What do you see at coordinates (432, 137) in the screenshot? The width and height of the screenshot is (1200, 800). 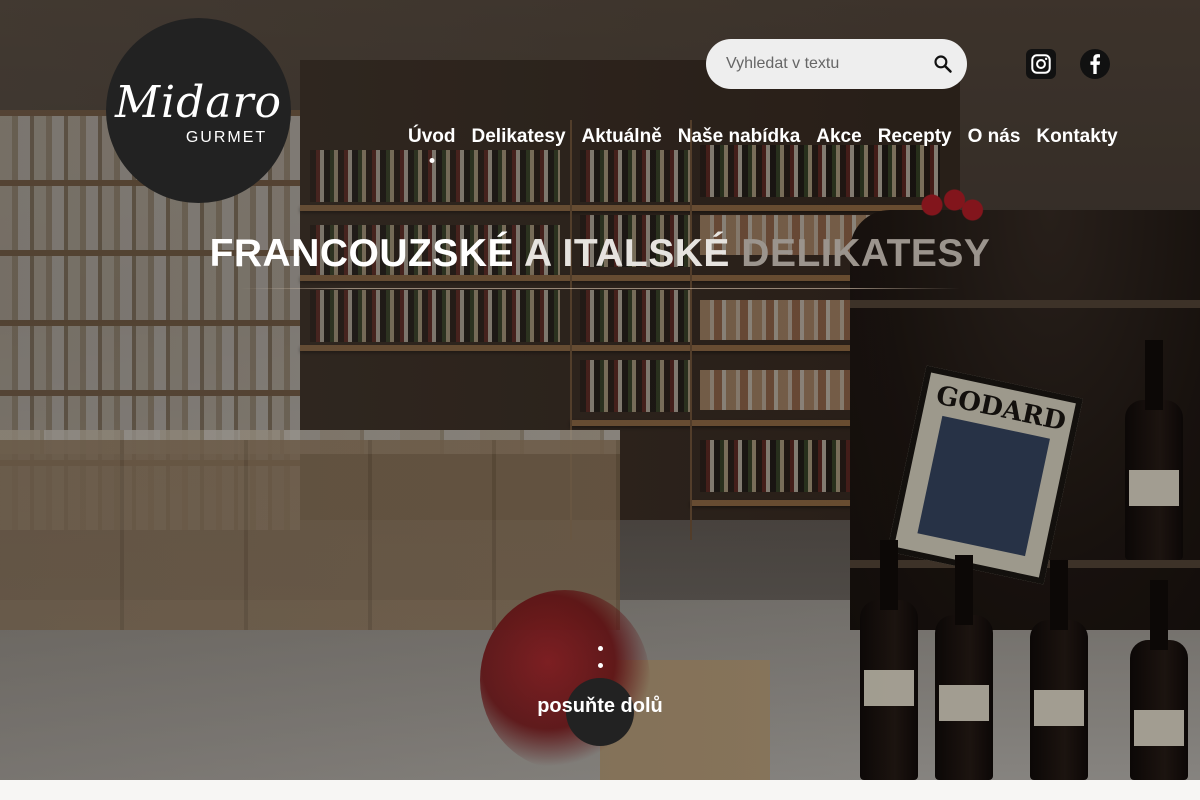 I see `nav-item-uvod: Úvod` at bounding box center [432, 137].